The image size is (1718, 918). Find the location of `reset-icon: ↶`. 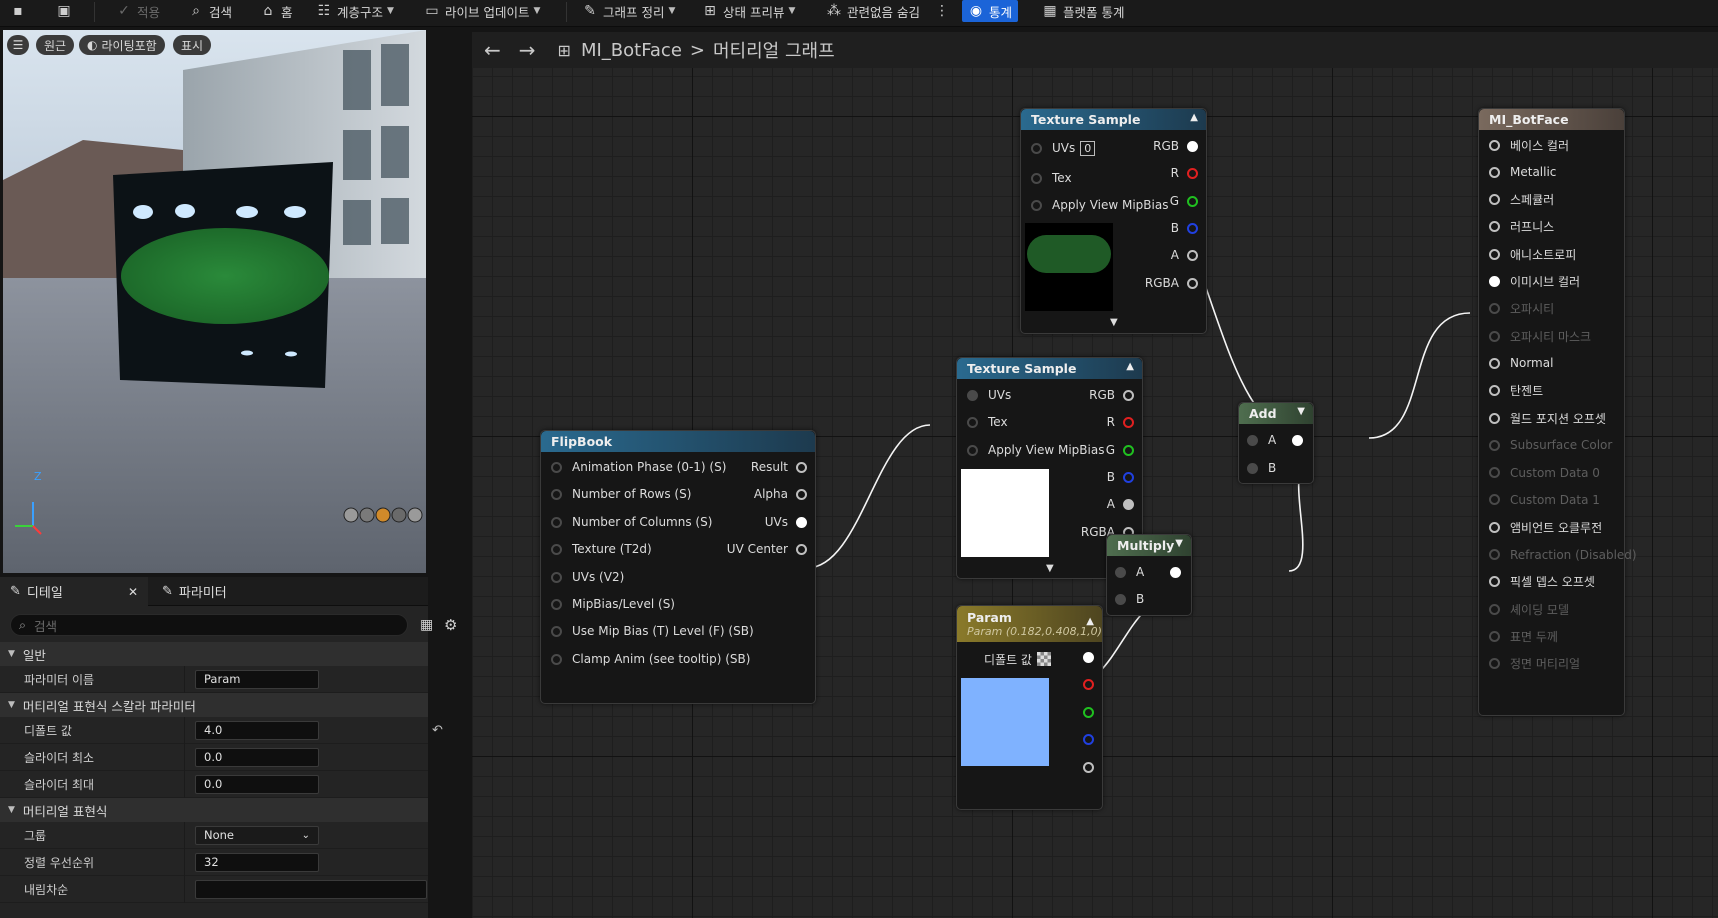

reset-icon: ↶ is located at coordinates (437, 730).